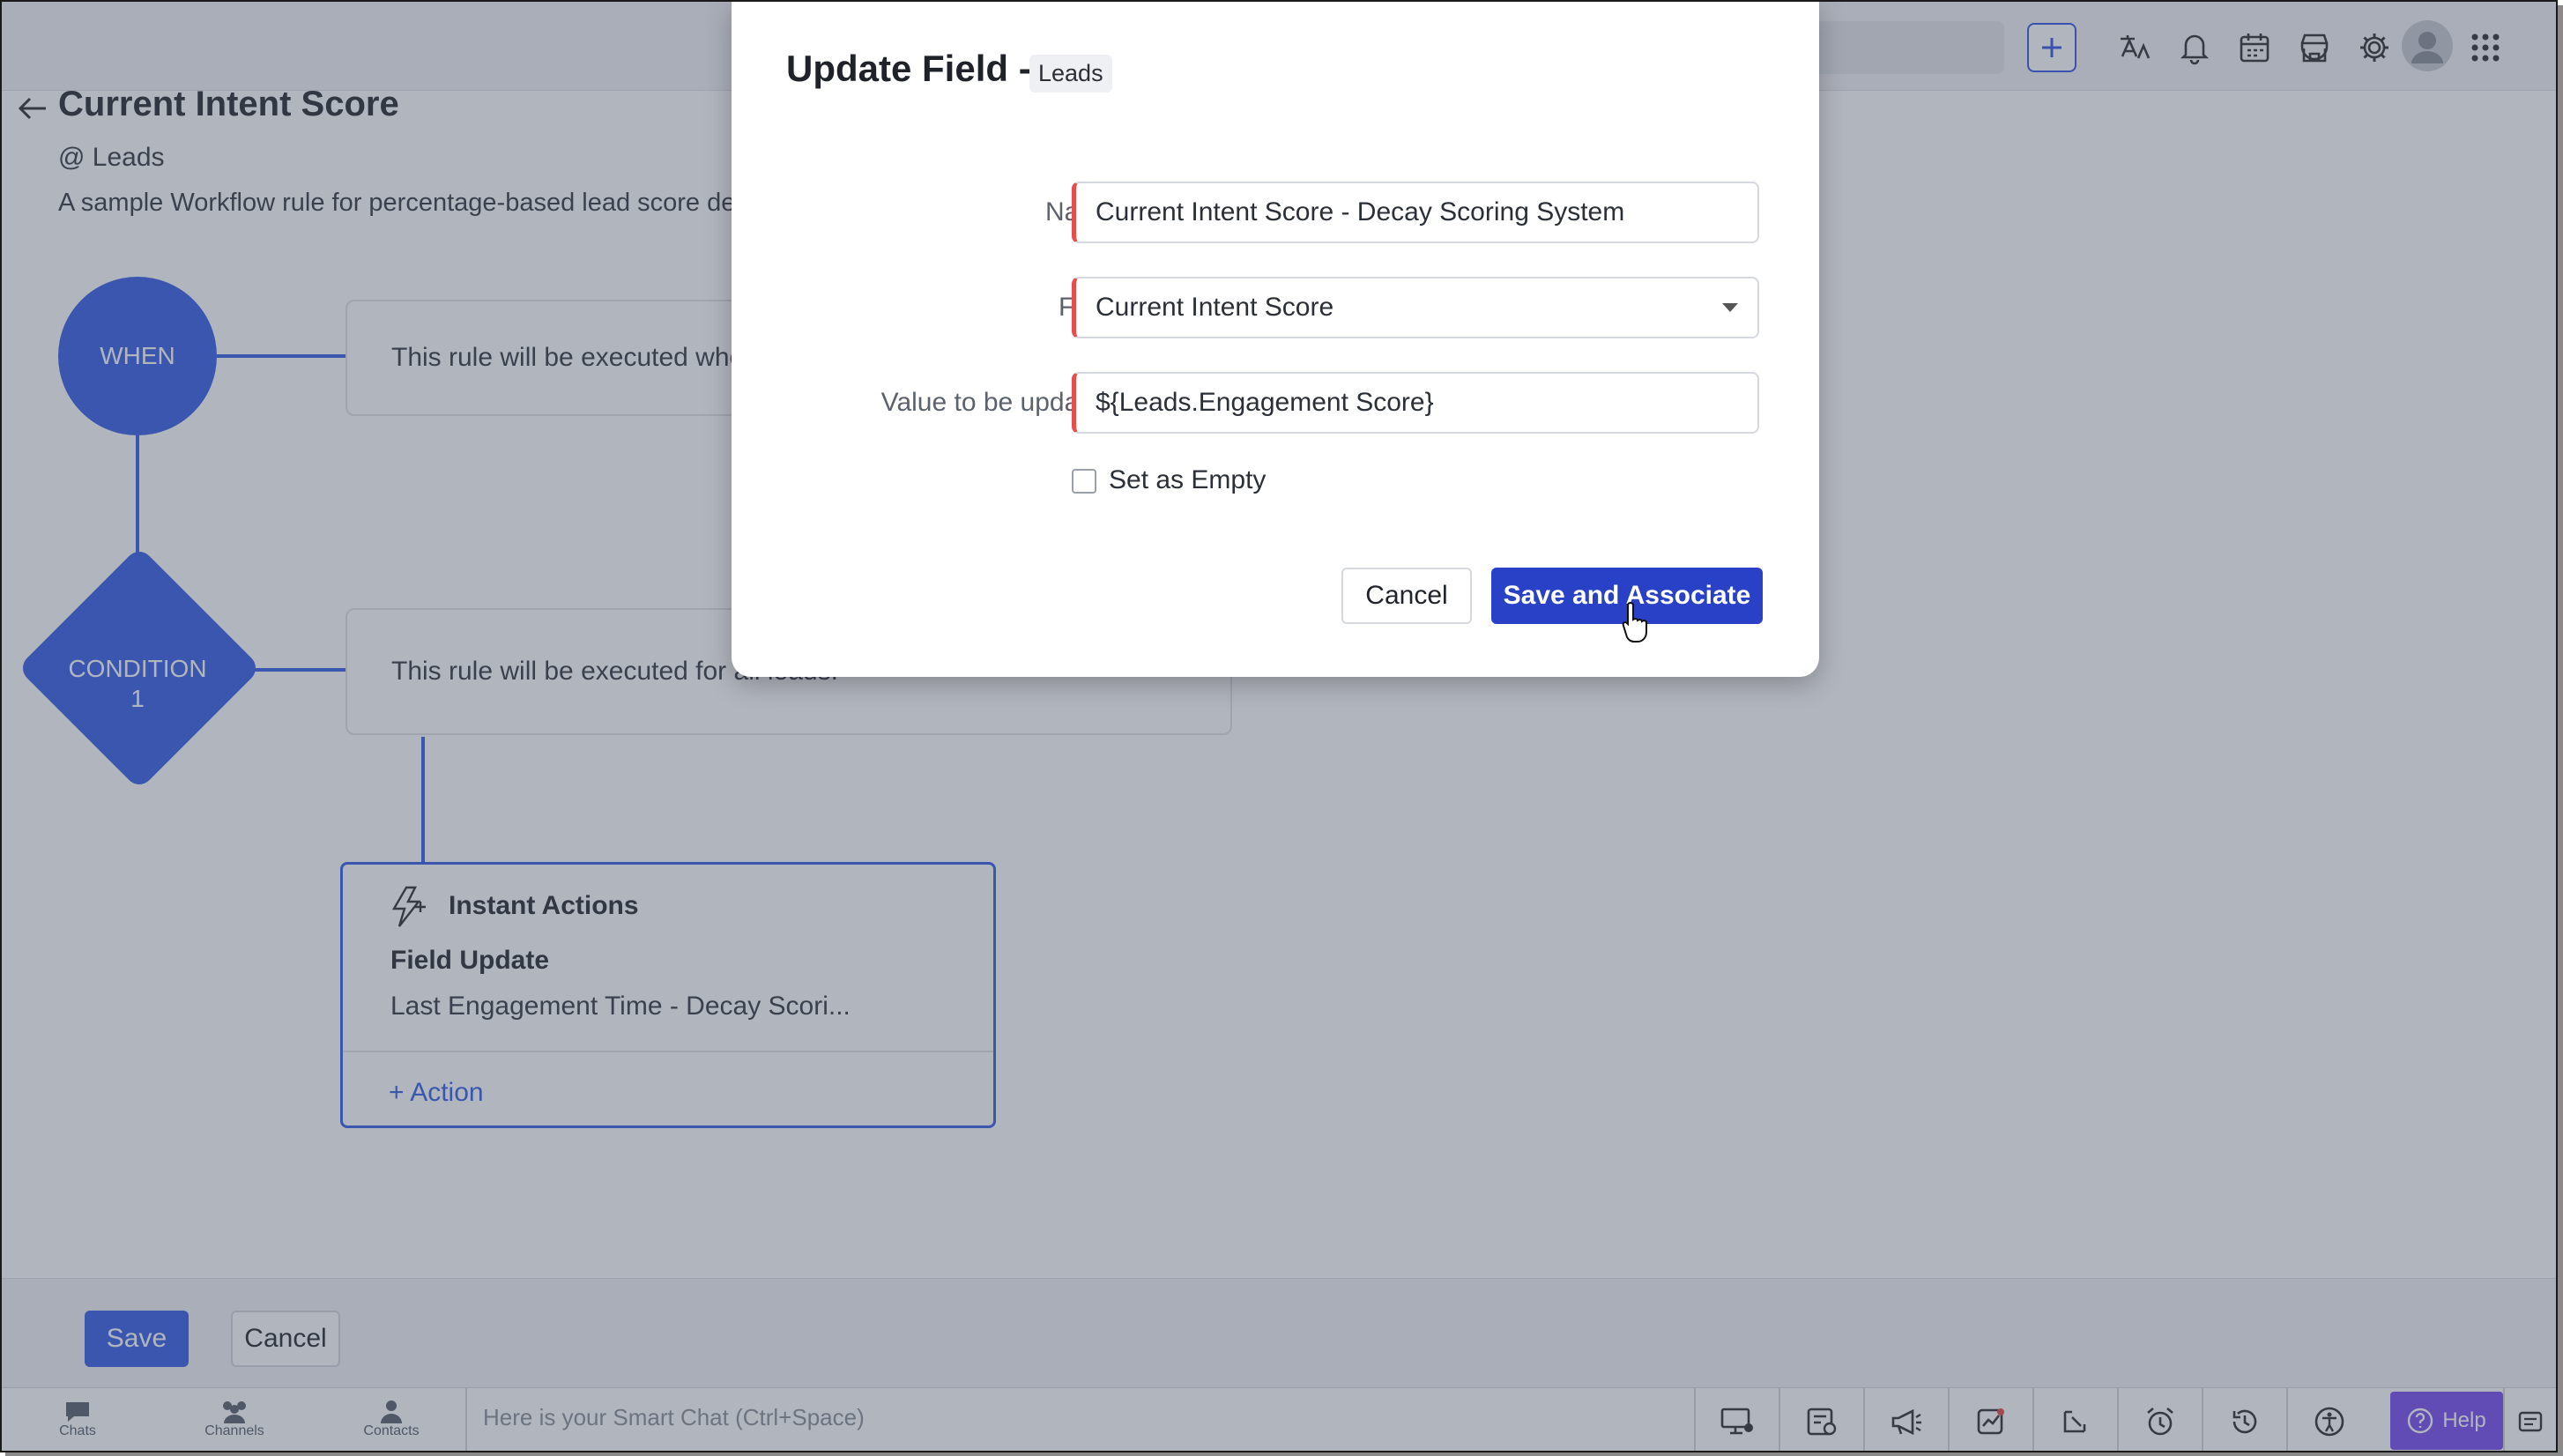  Describe the element at coordinates (1215, 307) in the screenshot. I see `field-select-value: Current Intent Score` at that location.